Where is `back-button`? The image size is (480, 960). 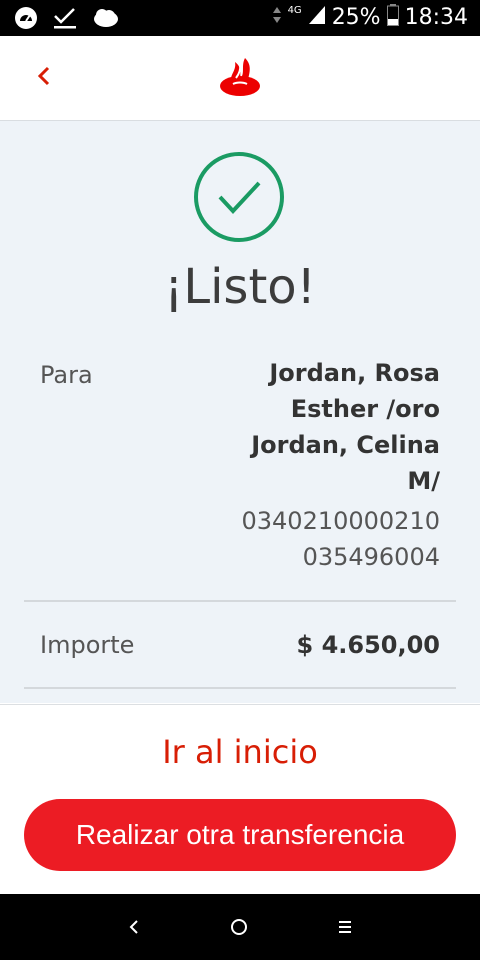
back-button is located at coordinates (44, 78).